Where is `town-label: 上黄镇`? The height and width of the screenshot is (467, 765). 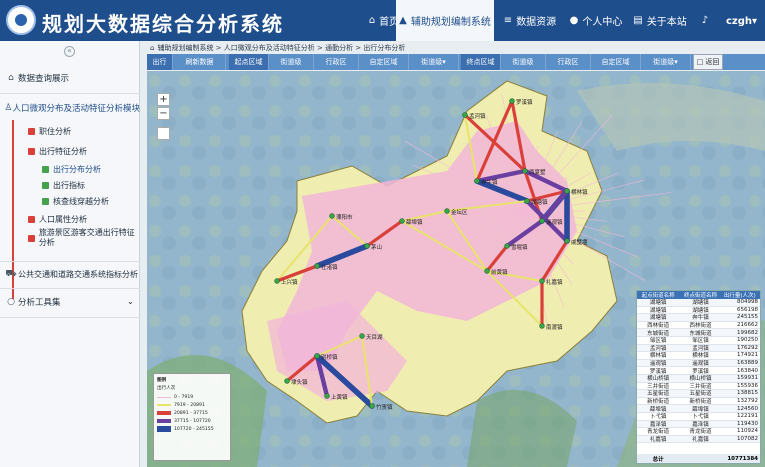 town-label: 上黄镇 is located at coordinates (339, 397).